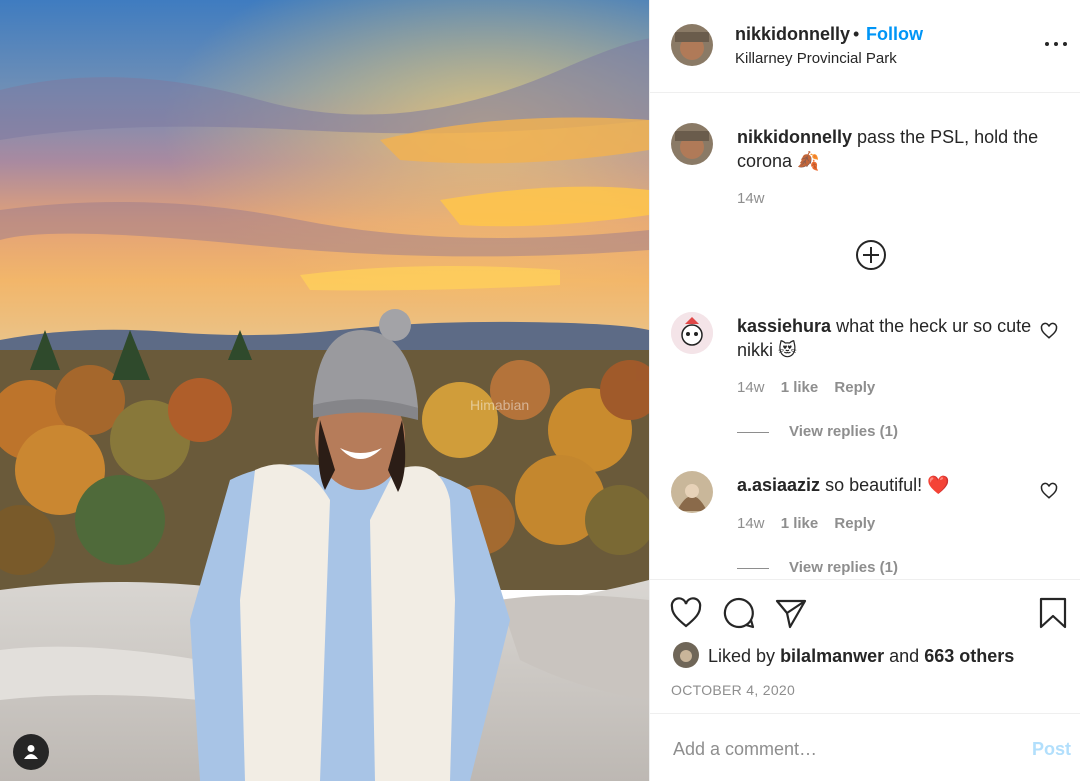  I want to click on comment-username: a.asiaaziz, so click(778, 485).